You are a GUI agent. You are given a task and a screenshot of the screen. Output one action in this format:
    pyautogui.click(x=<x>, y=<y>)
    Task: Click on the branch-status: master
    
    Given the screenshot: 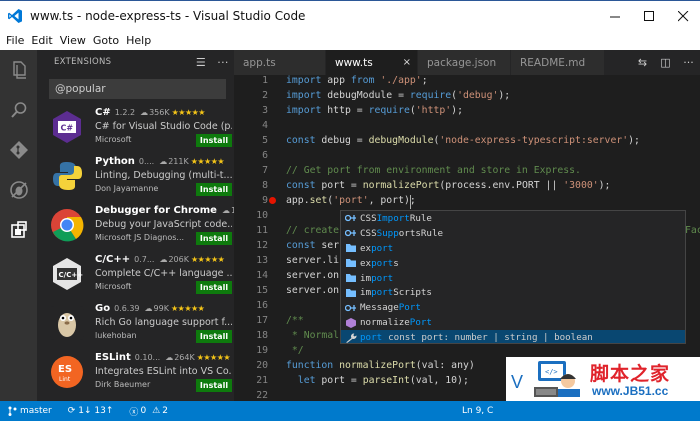 What is the action you would take?
    pyautogui.click(x=30, y=411)
    